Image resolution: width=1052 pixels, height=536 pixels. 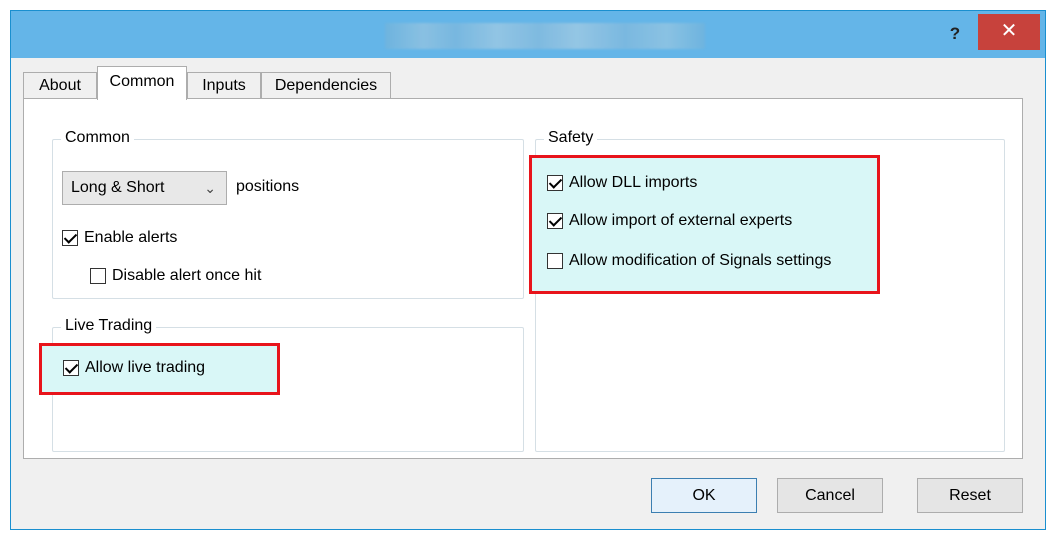 I want to click on allow-import-external-experts-checkbox: Allow import of external experts, so click(x=669, y=221).